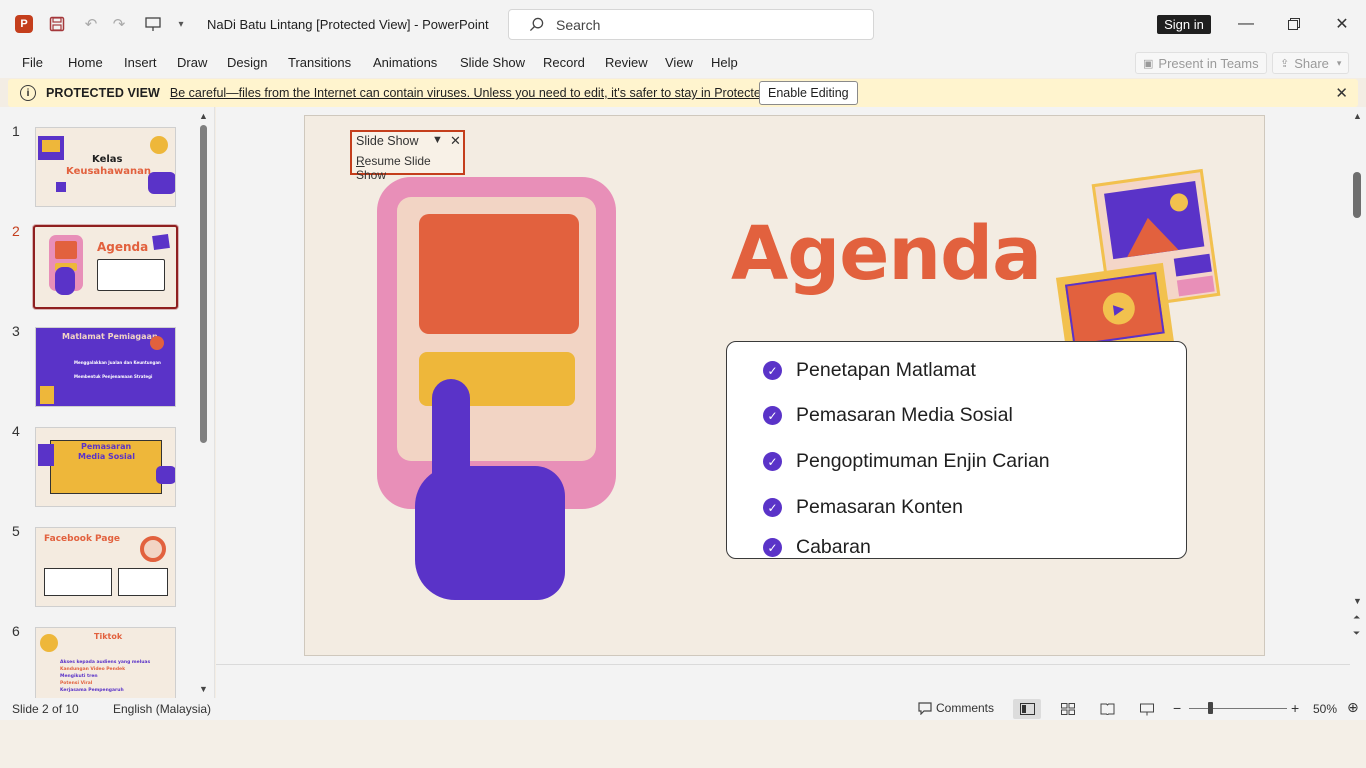 The width and height of the screenshot is (1366, 768). I want to click on agenda-item: ✓ Pemasaran Konten, so click(863, 507).